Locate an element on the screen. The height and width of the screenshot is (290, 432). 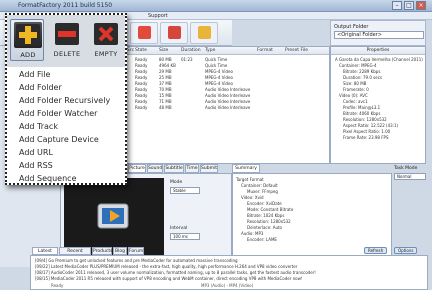
tab-time: Time is located at coordinates (192, 168).